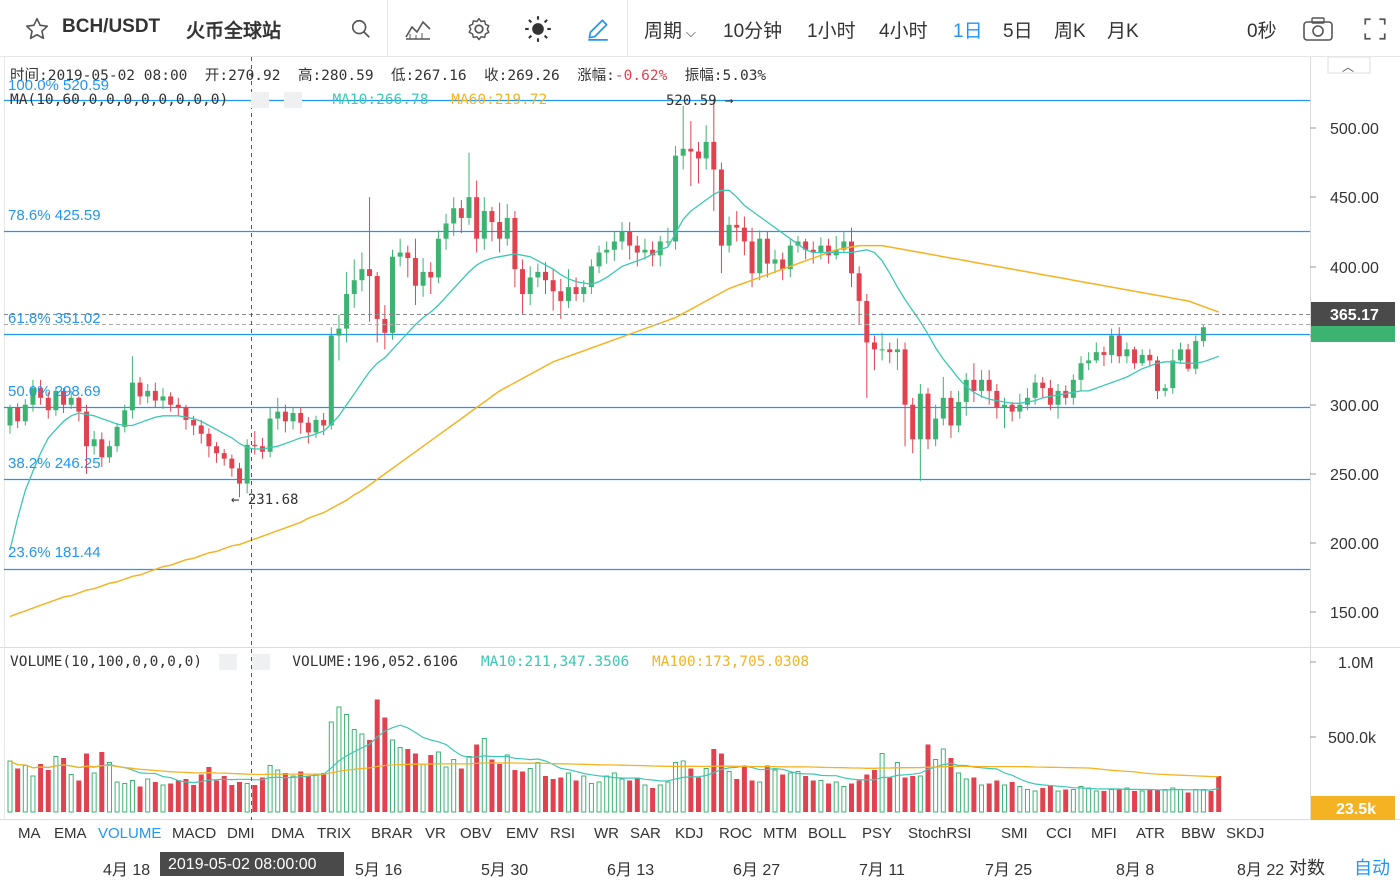  I want to click on indicator-tab: CCI, so click(1059, 833).